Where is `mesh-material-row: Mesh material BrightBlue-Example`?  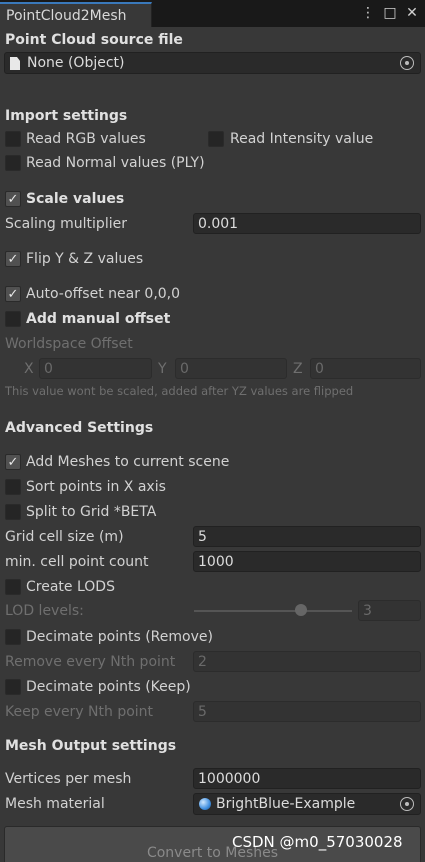
mesh-material-row: Mesh material BrightBlue-Example is located at coordinates (212, 804).